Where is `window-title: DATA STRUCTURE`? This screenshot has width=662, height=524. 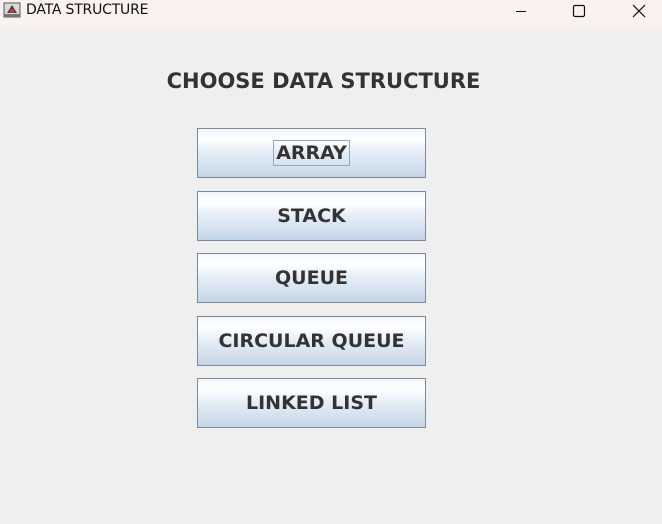 window-title: DATA STRUCTURE is located at coordinates (87, 10).